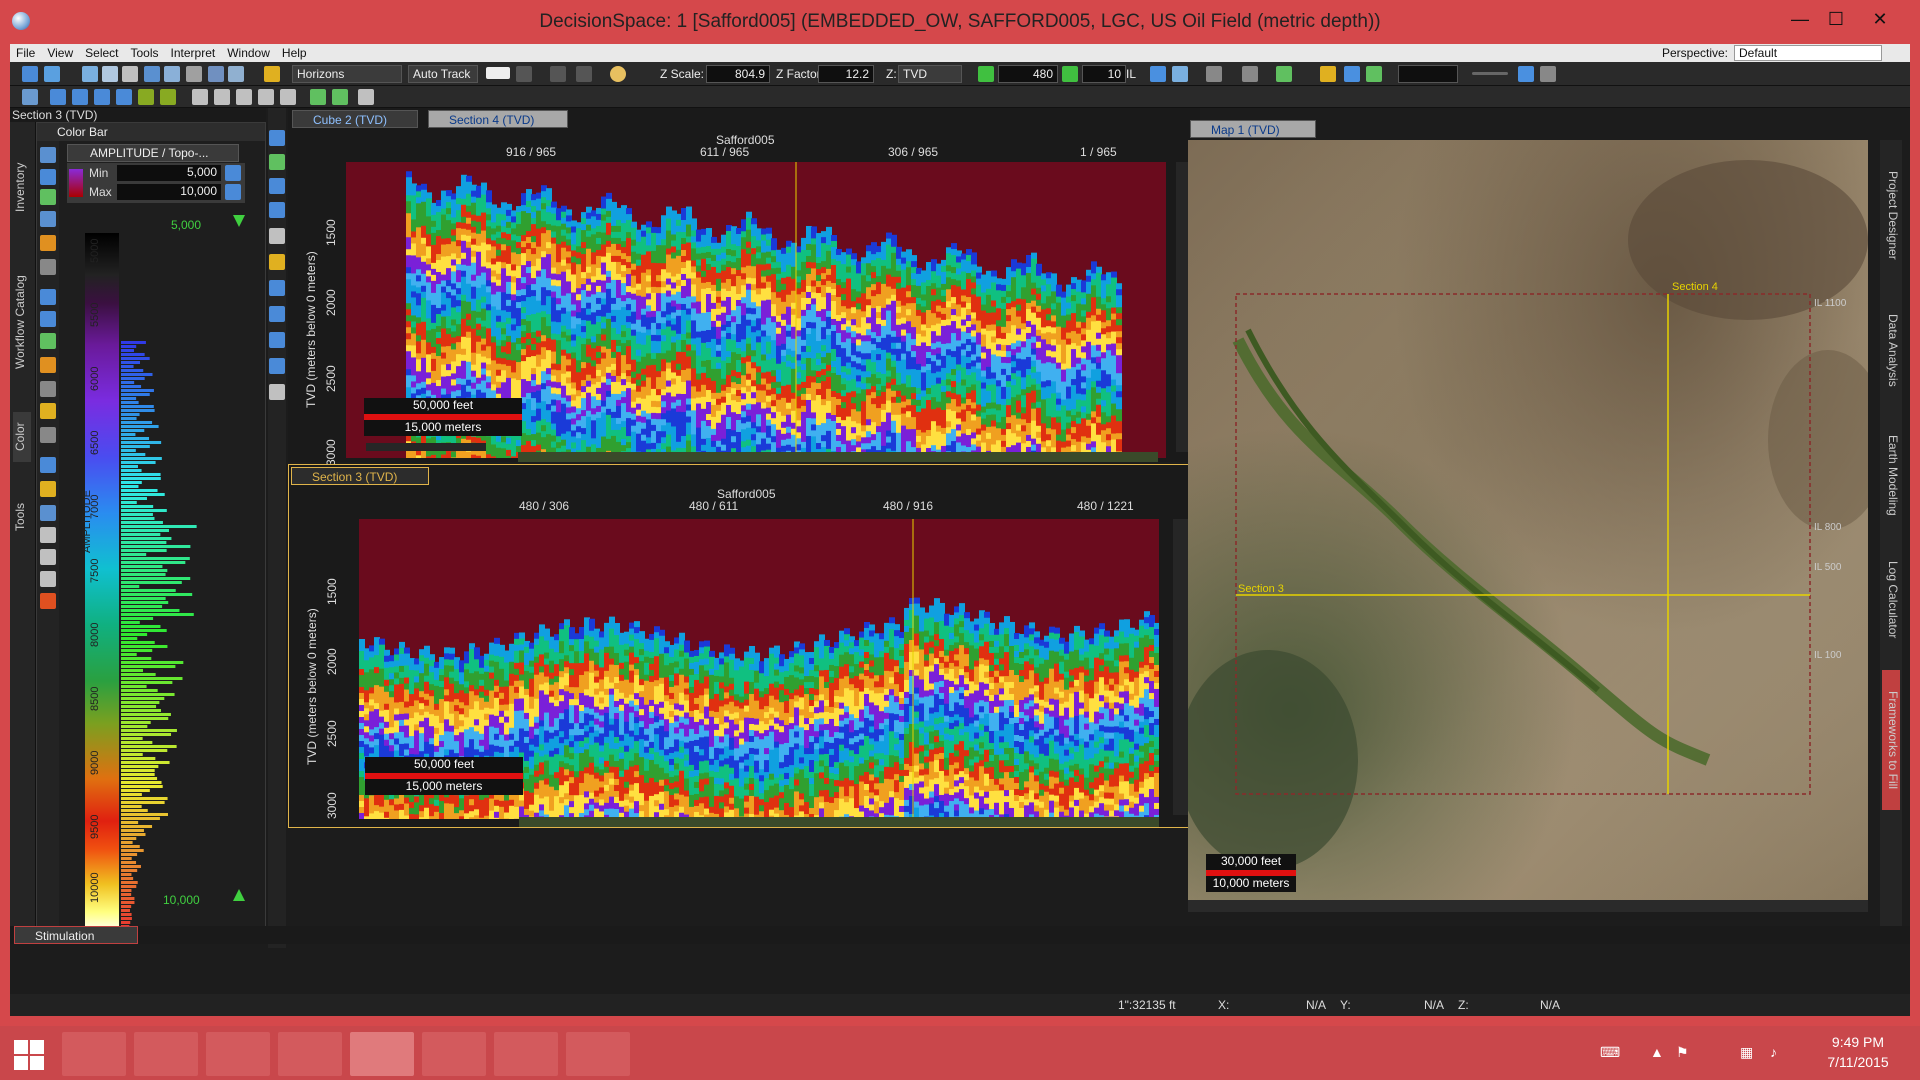 Image resolution: width=1920 pixels, height=1080 pixels. What do you see at coordinates (277, 262) in the screenshot?
I see `pick-icon` at bounding box center [277, 262].